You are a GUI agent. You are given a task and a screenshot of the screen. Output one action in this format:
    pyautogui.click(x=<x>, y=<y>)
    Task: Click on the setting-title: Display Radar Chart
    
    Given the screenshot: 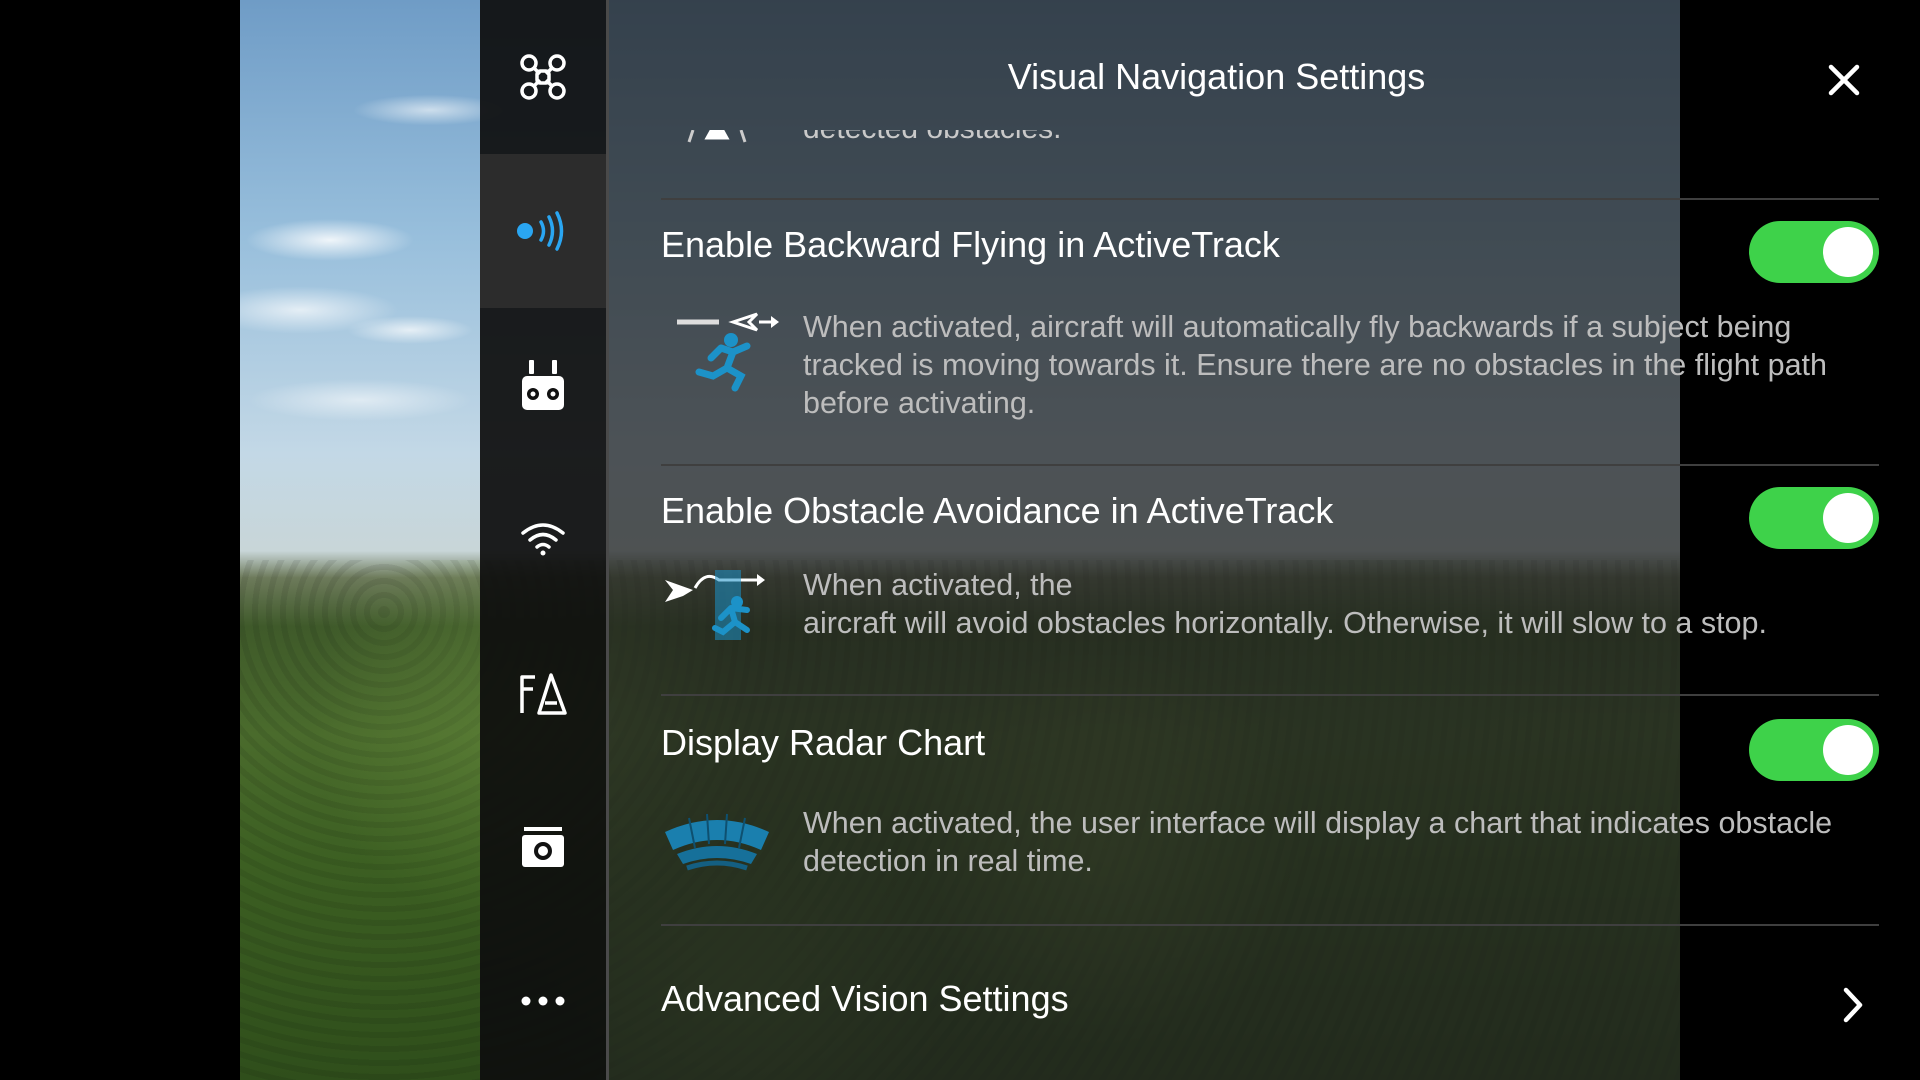 What is the action you would take?
    pyautogui.click(x=823, y=742)
    